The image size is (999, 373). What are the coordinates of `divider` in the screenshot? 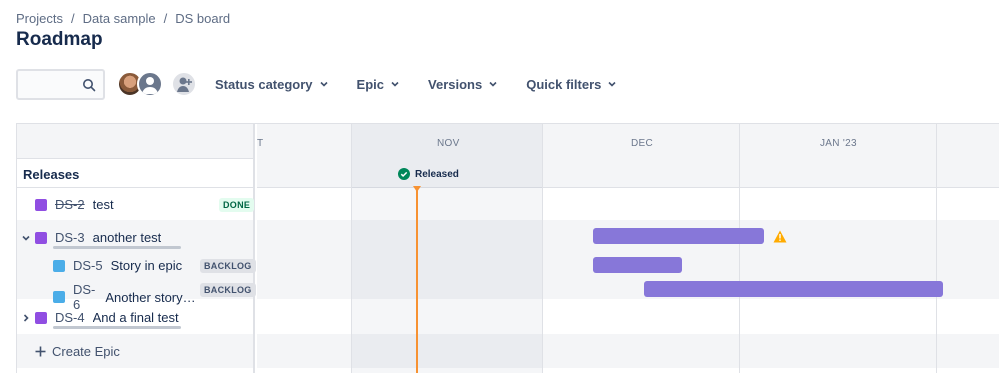 It's located at (135, 187).